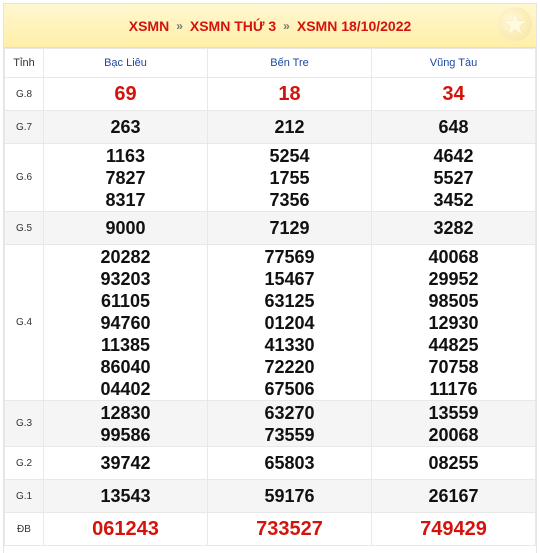 Image resolution: width=540 pixels, height=553 pixels. Describe the element at coordinates (125, 256) in the screenshot. I see `prize-number: 20282` at that location.